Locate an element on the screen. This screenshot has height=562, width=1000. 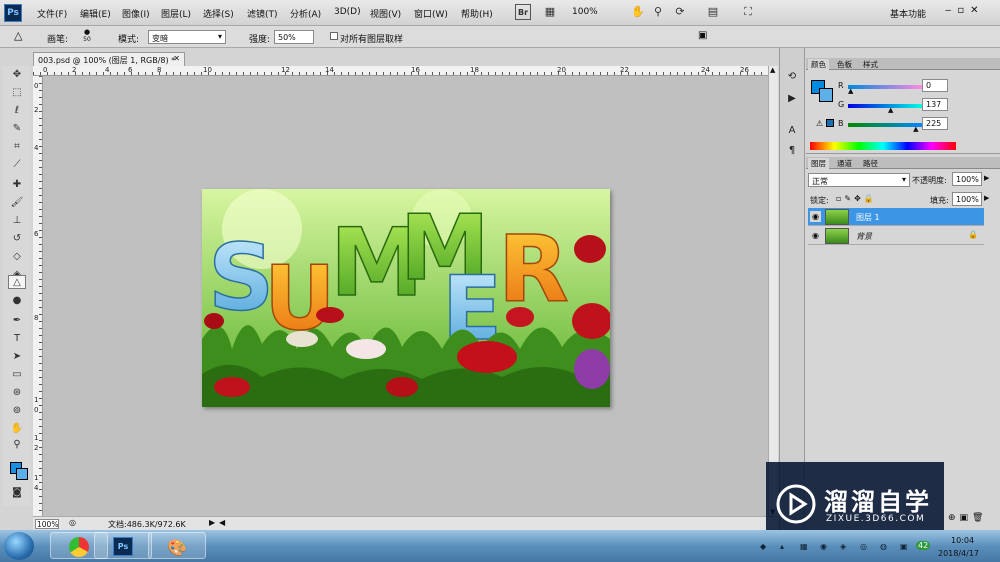
menu-layer: 图层(L) is located at coordinates (176, 13).